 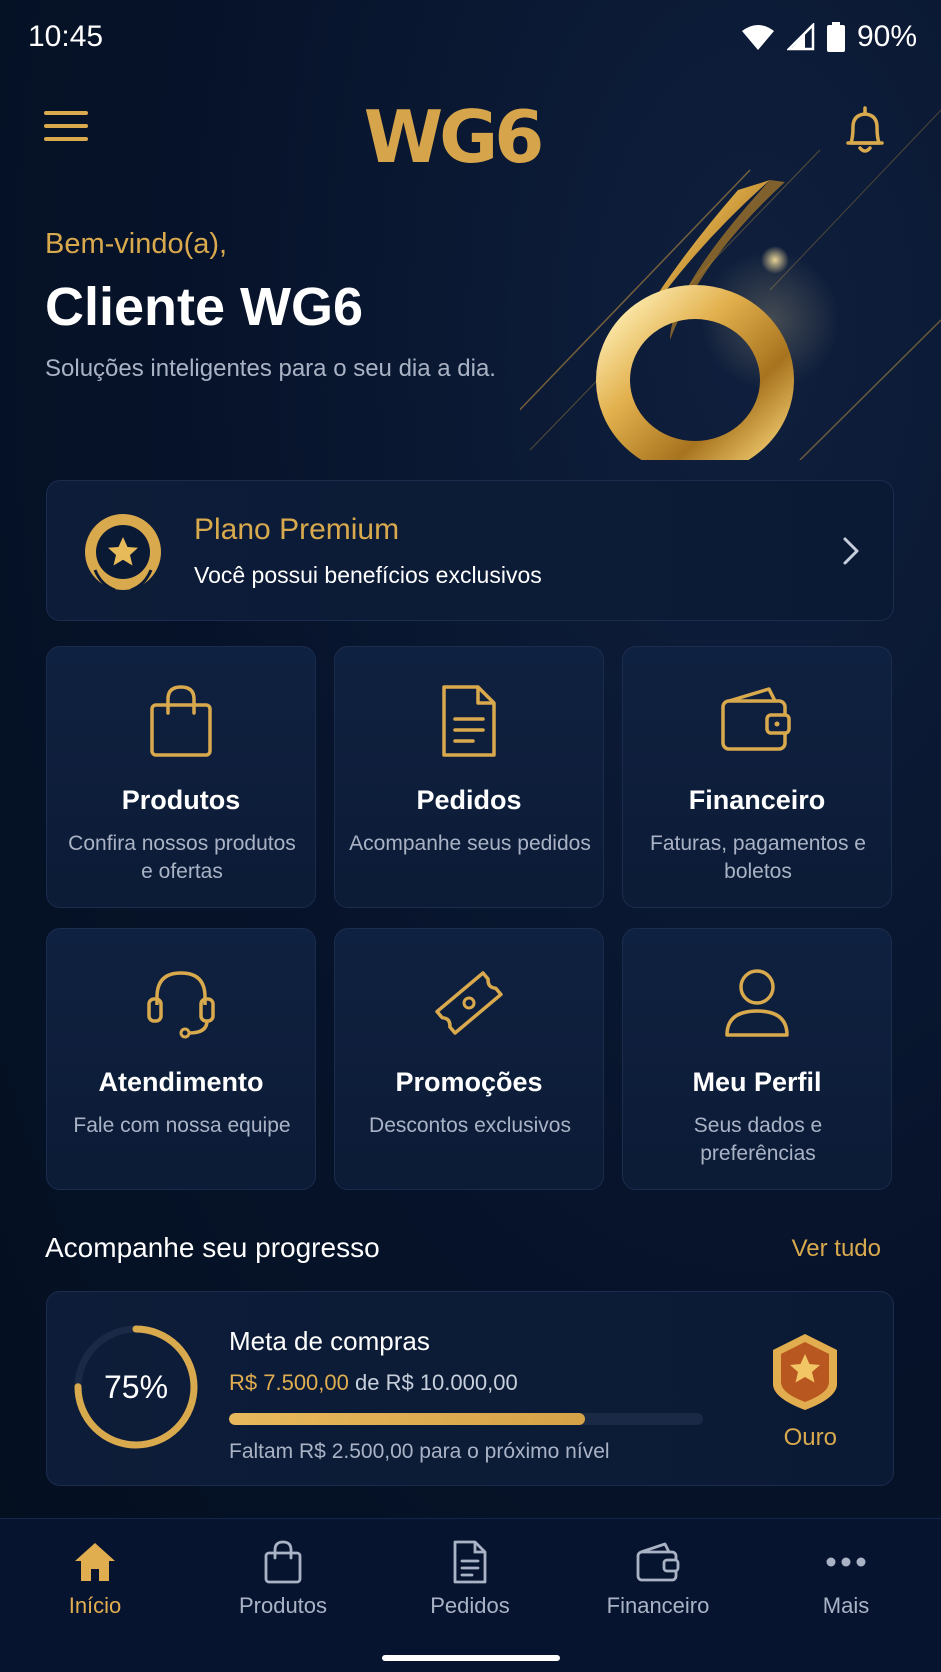 I want to click on goal-current-amount: R$ 7.500,00, so click(x=289, y=1382).